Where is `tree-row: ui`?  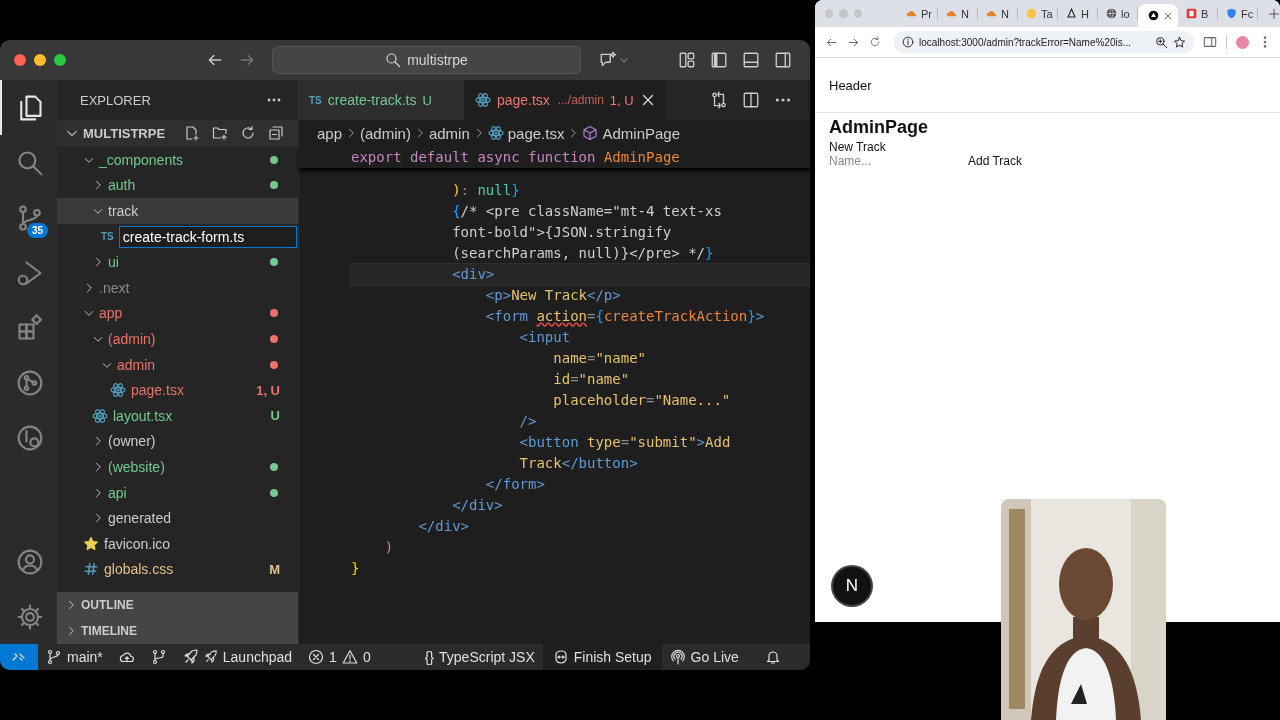 tree-row: ui is located at coordinates (177, 262).